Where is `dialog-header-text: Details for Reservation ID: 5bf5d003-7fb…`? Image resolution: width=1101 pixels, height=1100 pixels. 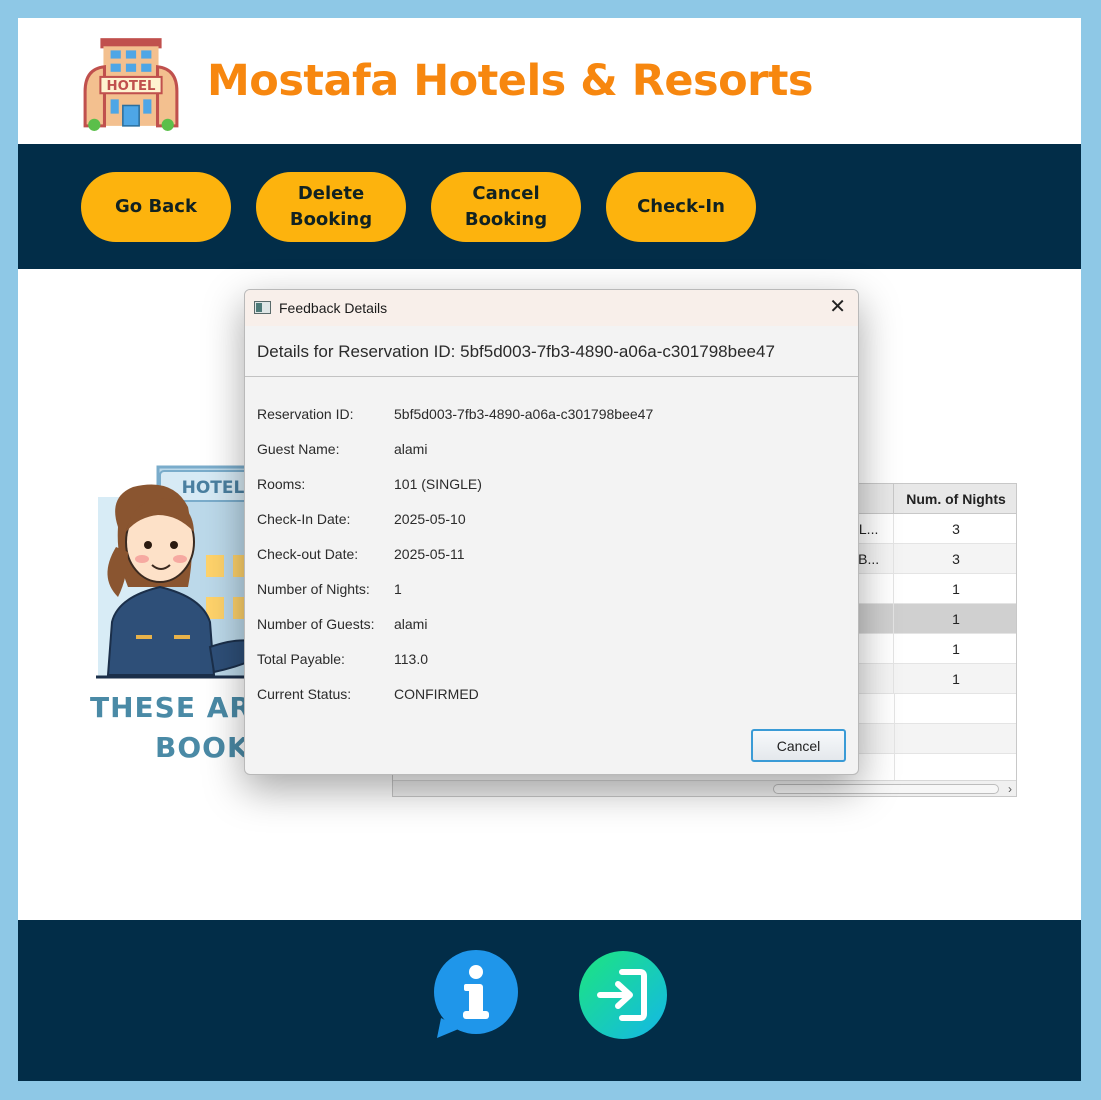 dialog-header-text: Details for Reservation ID: 5bf5d003-7fb… is located at coordinates (516, 351).